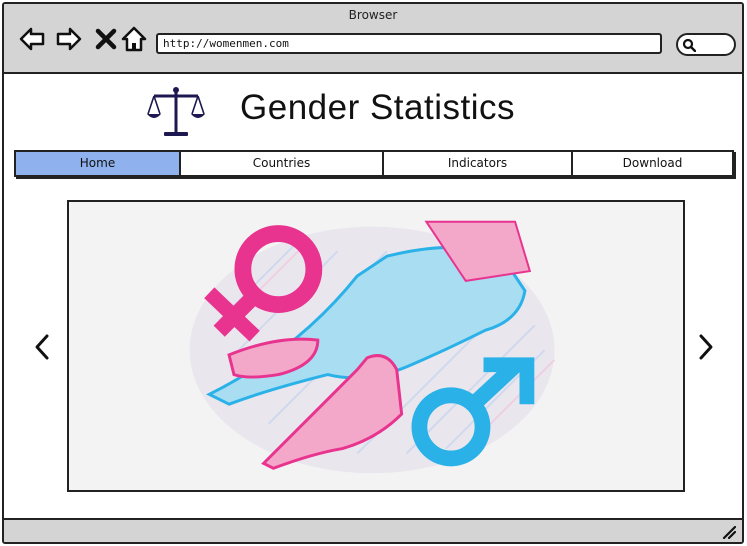 This screenshot has height=546, width=747. Describe the element at coordinates (706, 44) in the screenshot. I see `search-box` at that location.